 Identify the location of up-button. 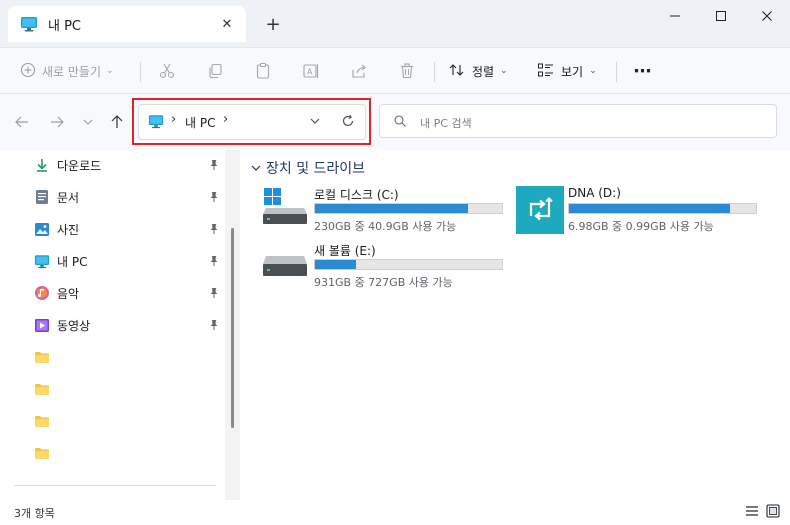
(117, 122).